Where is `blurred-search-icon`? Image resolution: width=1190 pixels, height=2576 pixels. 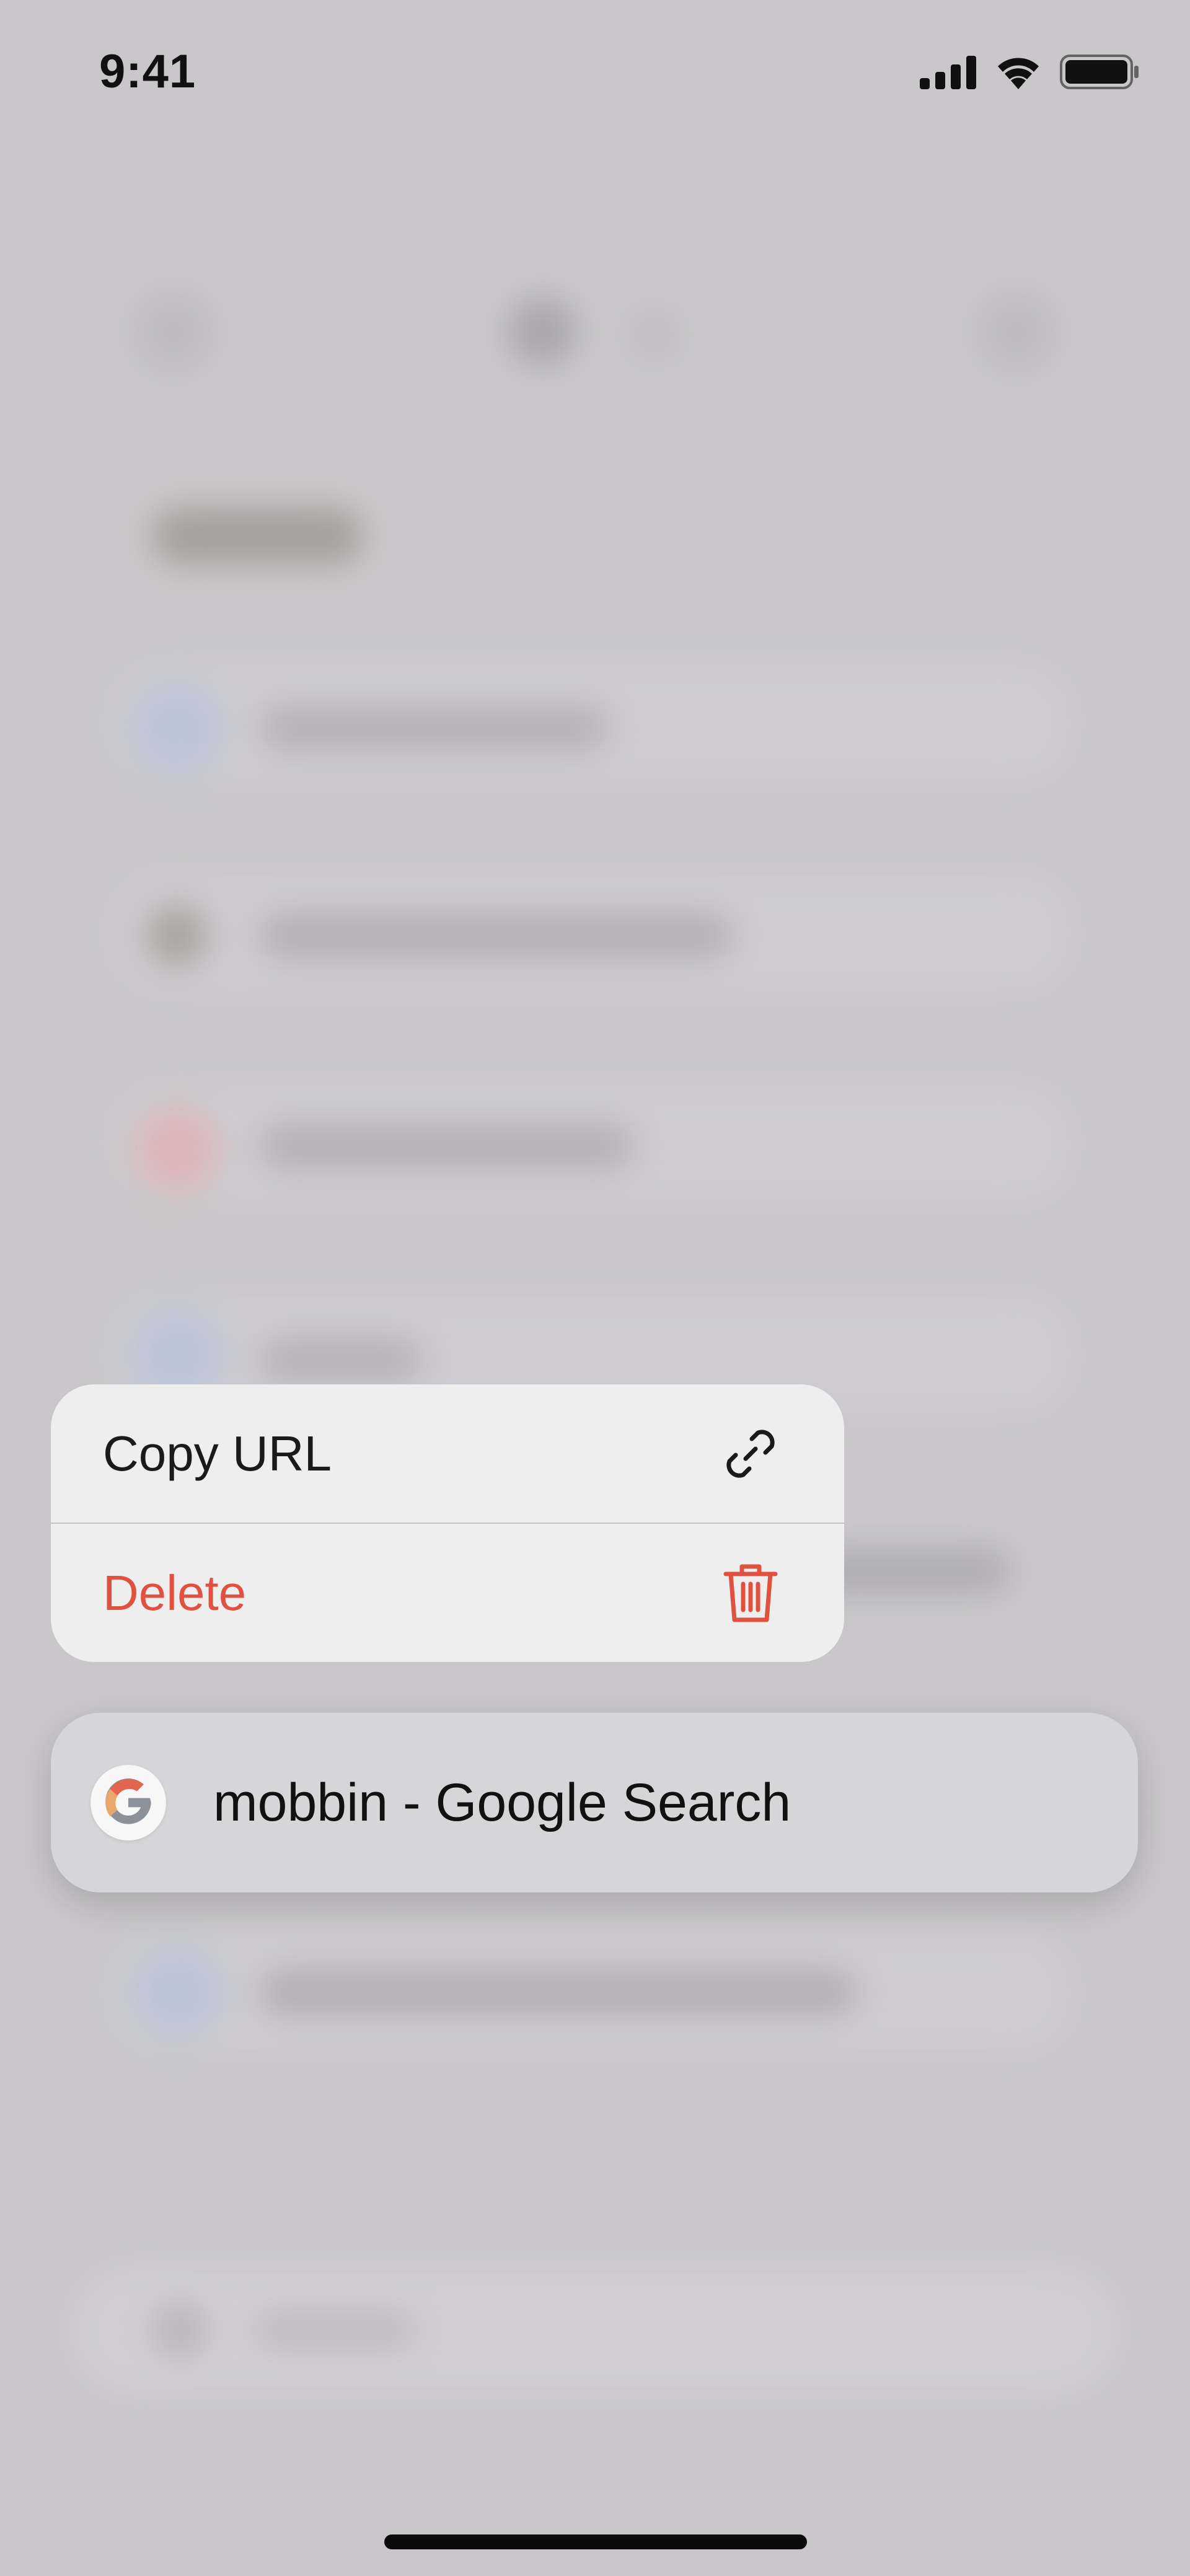
blurred-search-icon is located at coordinates (180, 2330).